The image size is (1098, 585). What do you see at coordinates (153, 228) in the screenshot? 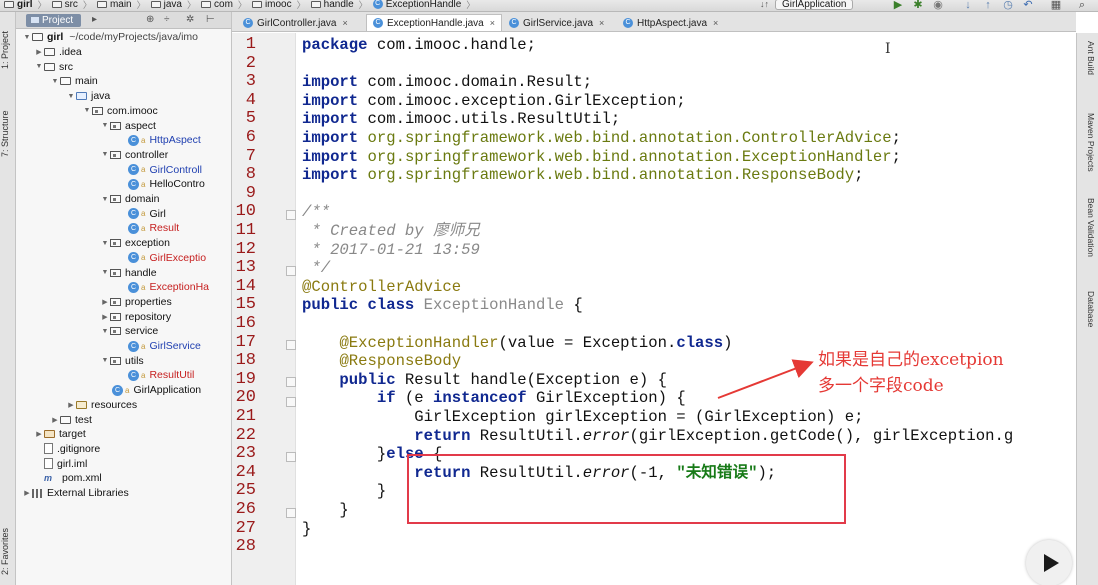
I see `tree-item-result: Ca Result` at bounding box center [153, 228].